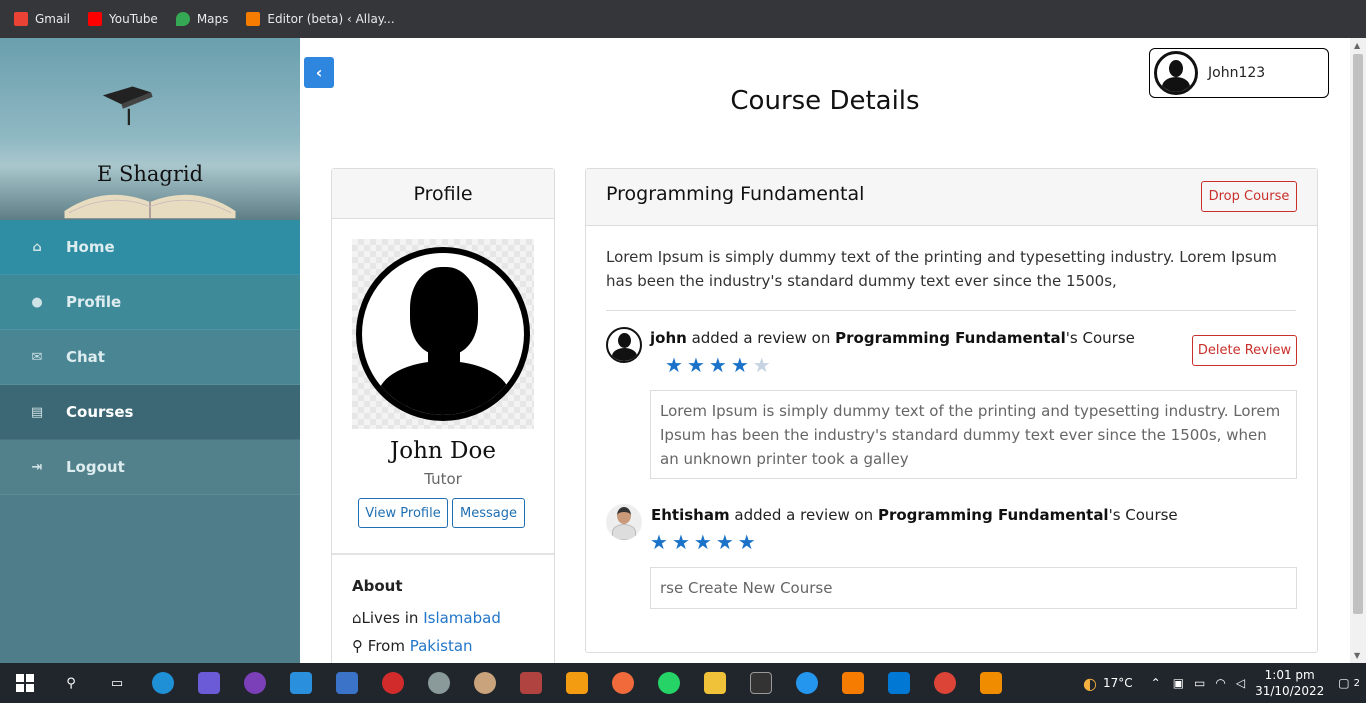 This screenshot has height=703, width=1366. What do you see at coordinates (443, 334) in the screenshot?
I see `avatar-icon` at bounding box center [443, 334].